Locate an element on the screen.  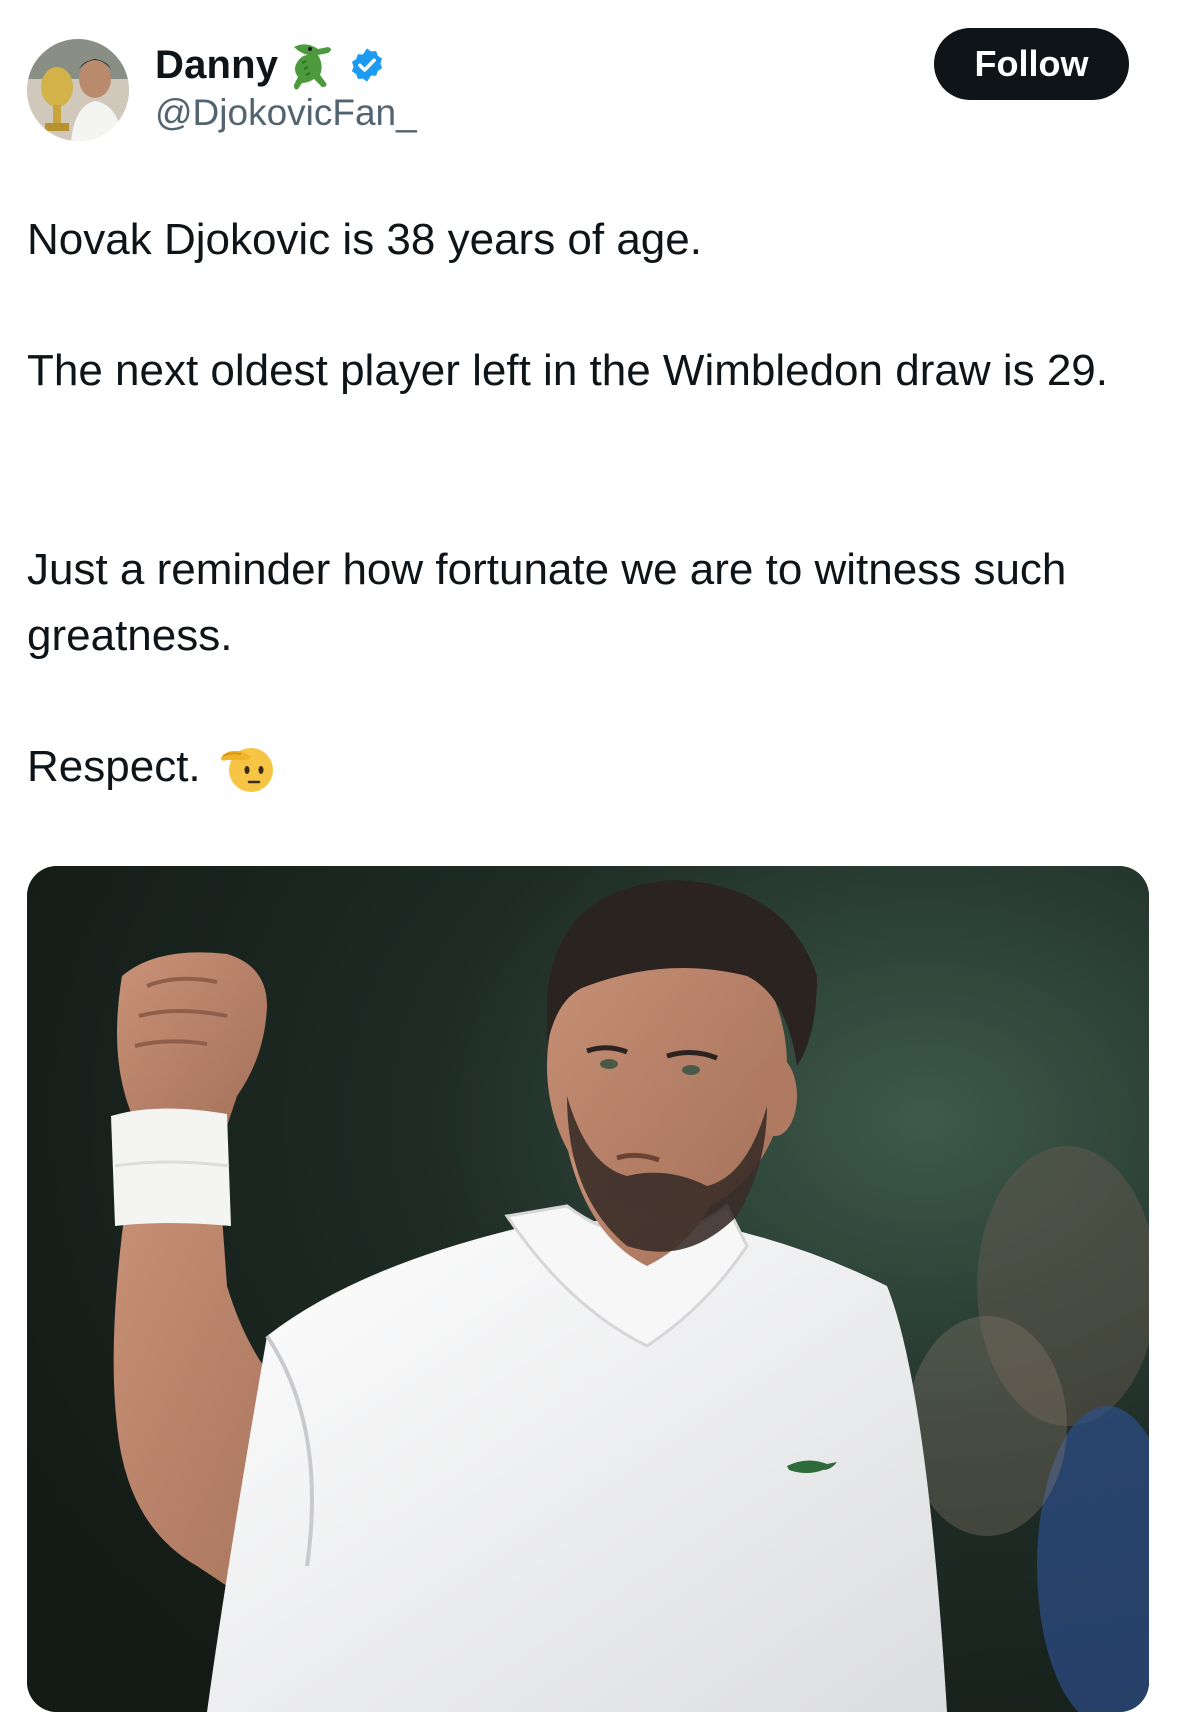
author-avatar is located at coordinates (78, 90).